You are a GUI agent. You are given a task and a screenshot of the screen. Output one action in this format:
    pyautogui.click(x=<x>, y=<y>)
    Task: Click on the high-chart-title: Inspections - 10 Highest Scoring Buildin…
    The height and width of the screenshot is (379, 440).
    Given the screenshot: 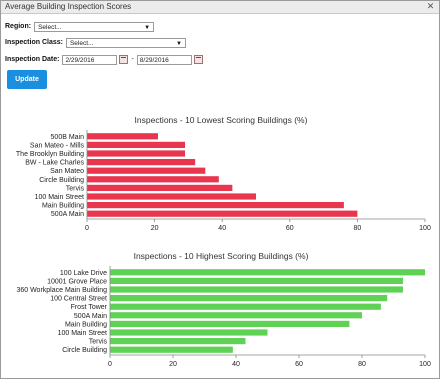 What is the action you would take?
    pyautogui.click(x=221, y=256)
    